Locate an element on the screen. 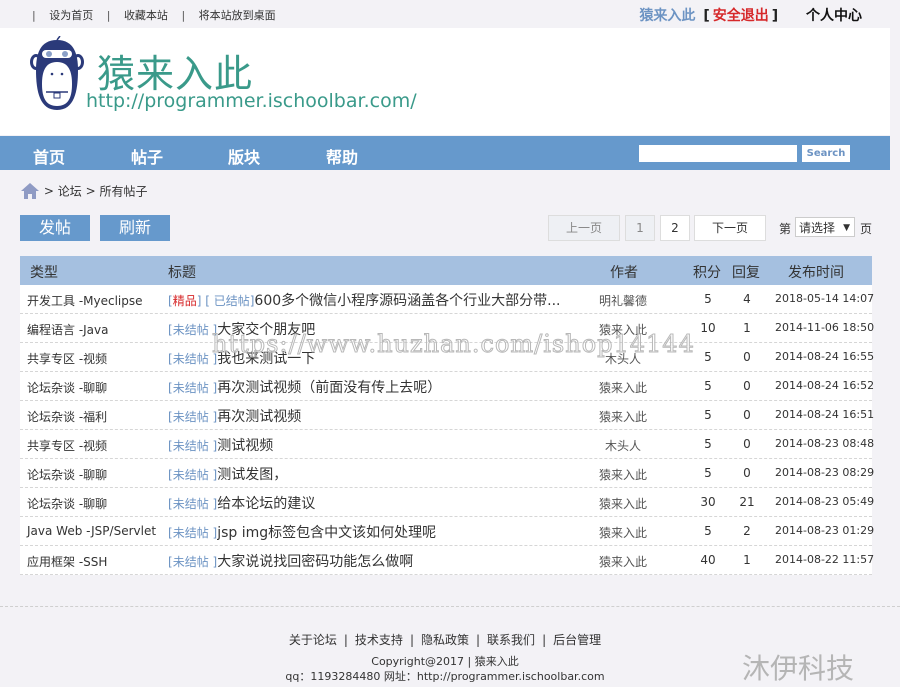 Image resolution: width=900 pixels, height=687 pixels. footer-link-about: 关于论坛 is located at coordinates (313, 640).